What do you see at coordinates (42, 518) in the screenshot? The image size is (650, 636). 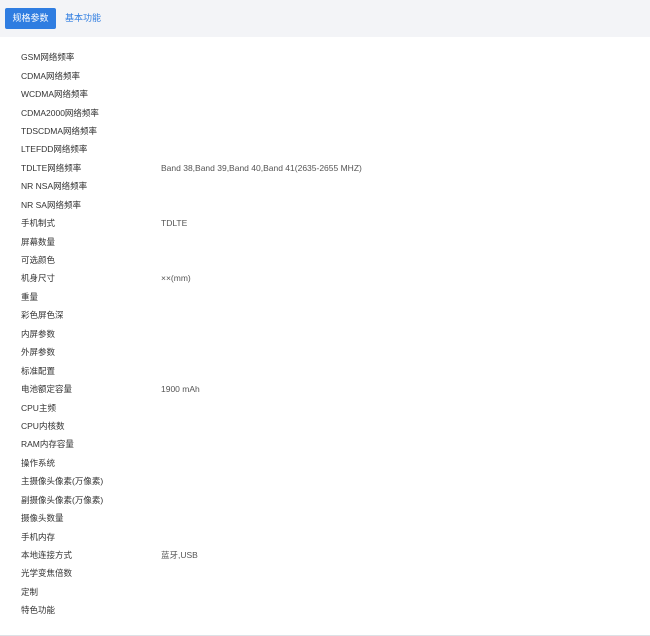 I see `spec-label: 摄像头数量` at bounding box center [42, 518].